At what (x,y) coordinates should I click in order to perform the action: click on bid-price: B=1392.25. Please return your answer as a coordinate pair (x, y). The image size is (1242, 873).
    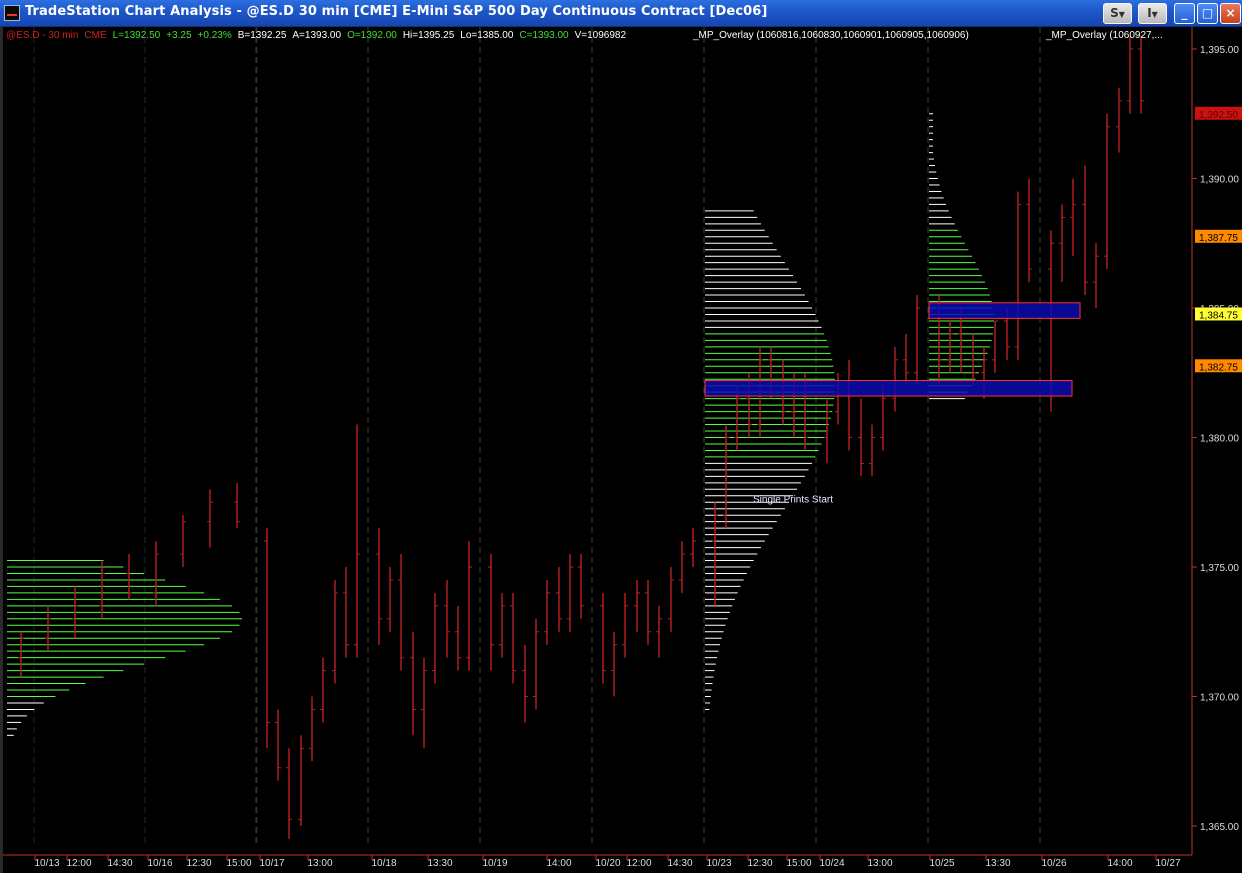
    Looking at the image, I should click on (262, 35).